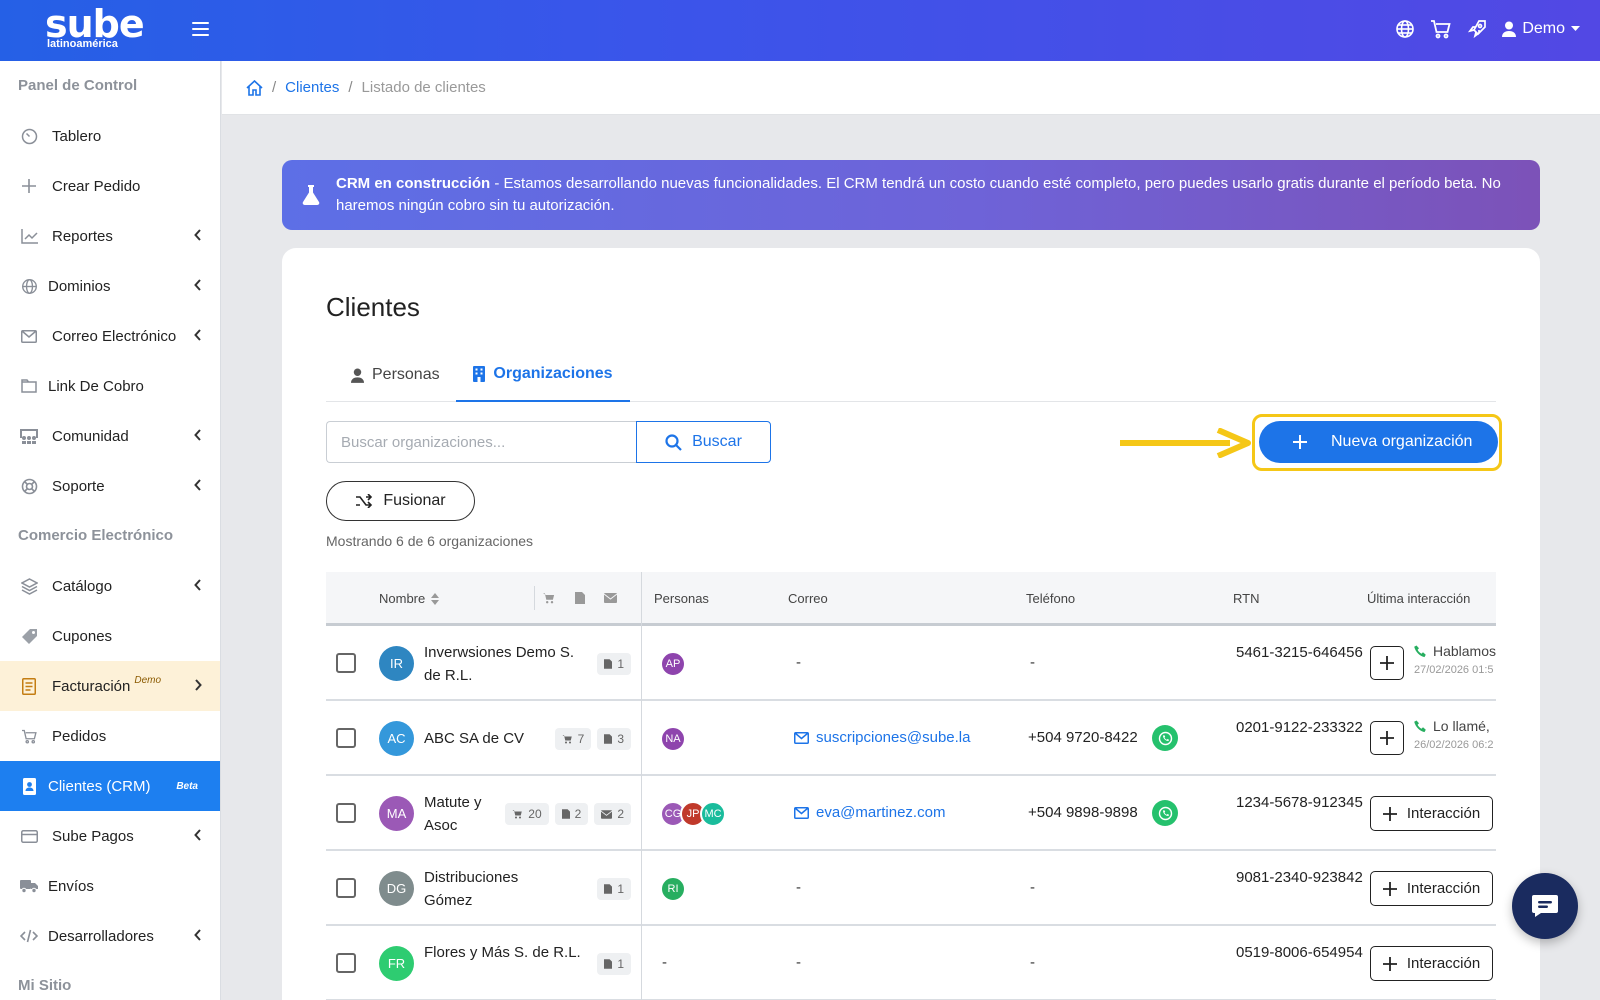  I want to click on email-text: eva@martinez.com, so click(881, 812).